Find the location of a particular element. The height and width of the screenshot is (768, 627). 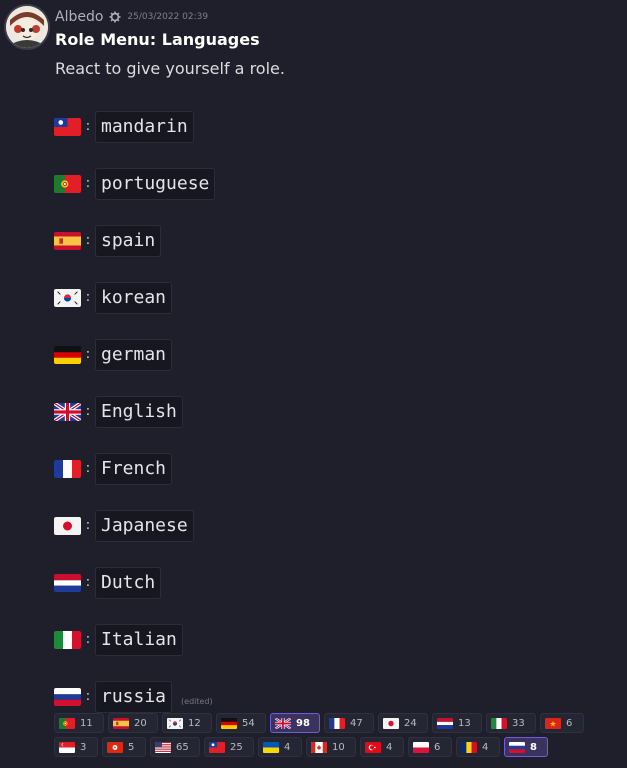

reaction-count: 24 is located at coordinates (410, 723).